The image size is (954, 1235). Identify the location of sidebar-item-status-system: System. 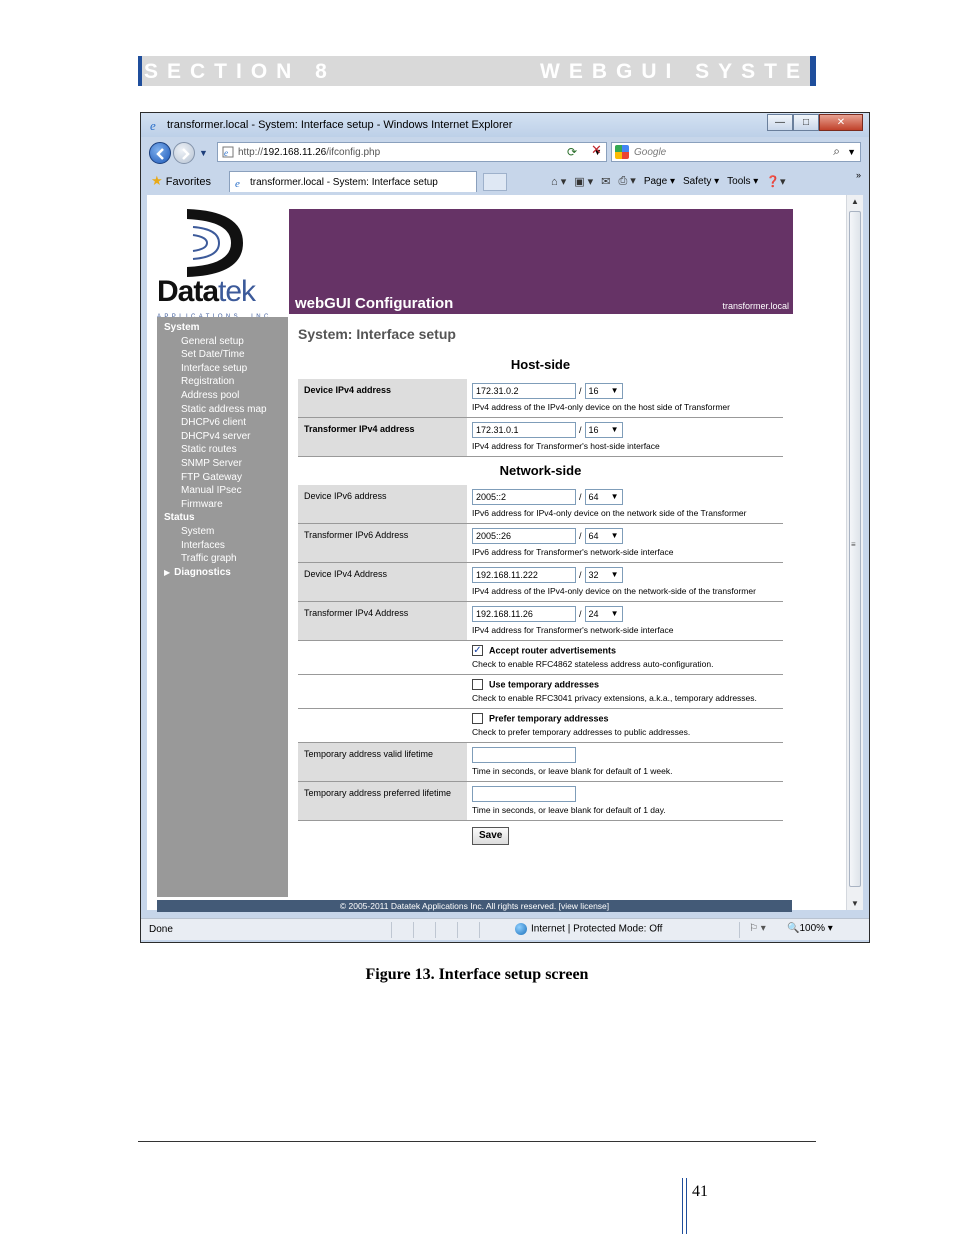
(222, 532).